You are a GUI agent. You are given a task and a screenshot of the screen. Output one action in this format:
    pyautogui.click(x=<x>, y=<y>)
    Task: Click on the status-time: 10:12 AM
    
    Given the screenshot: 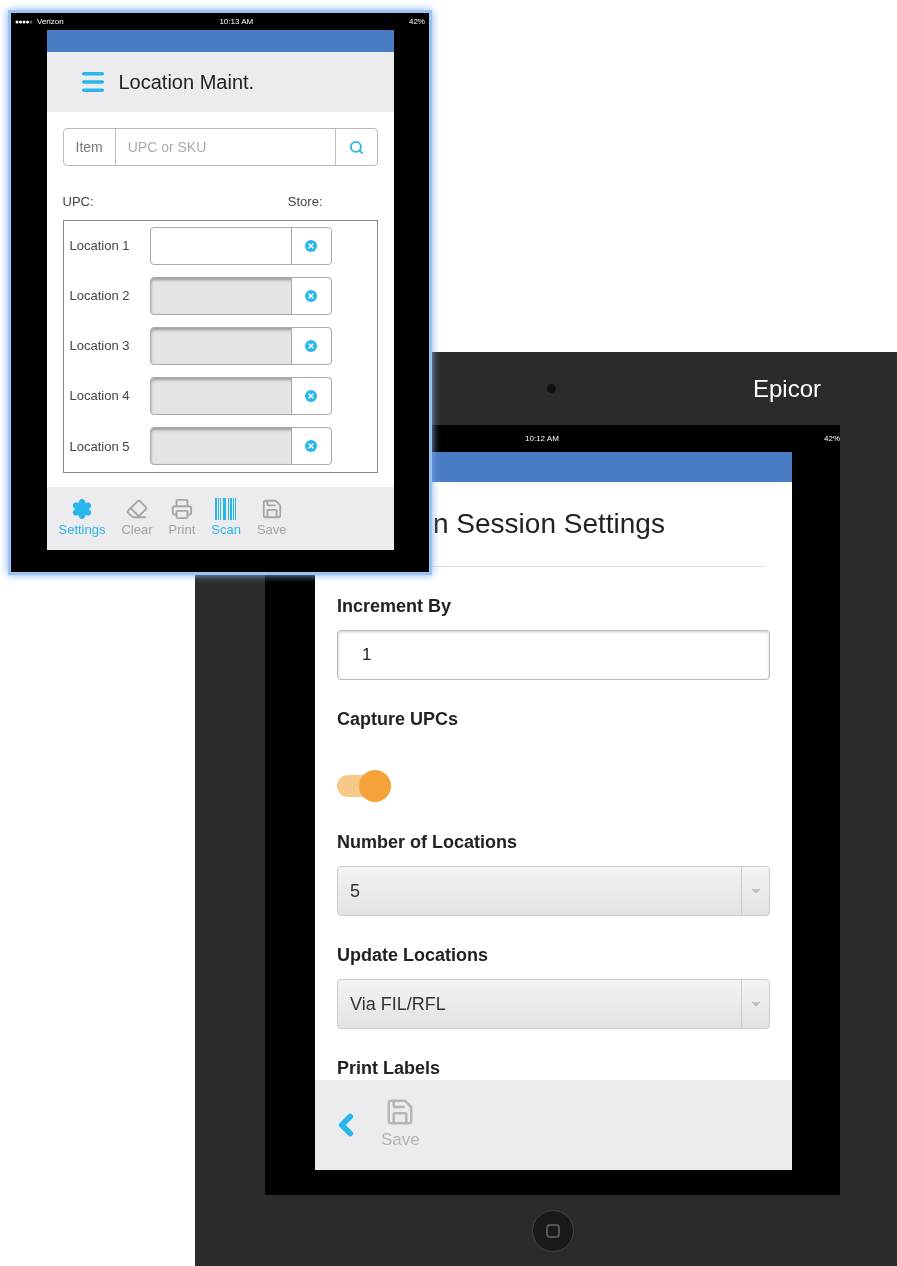 What is the action you would take?
    pyautogui.click(x=542, y=438)
    